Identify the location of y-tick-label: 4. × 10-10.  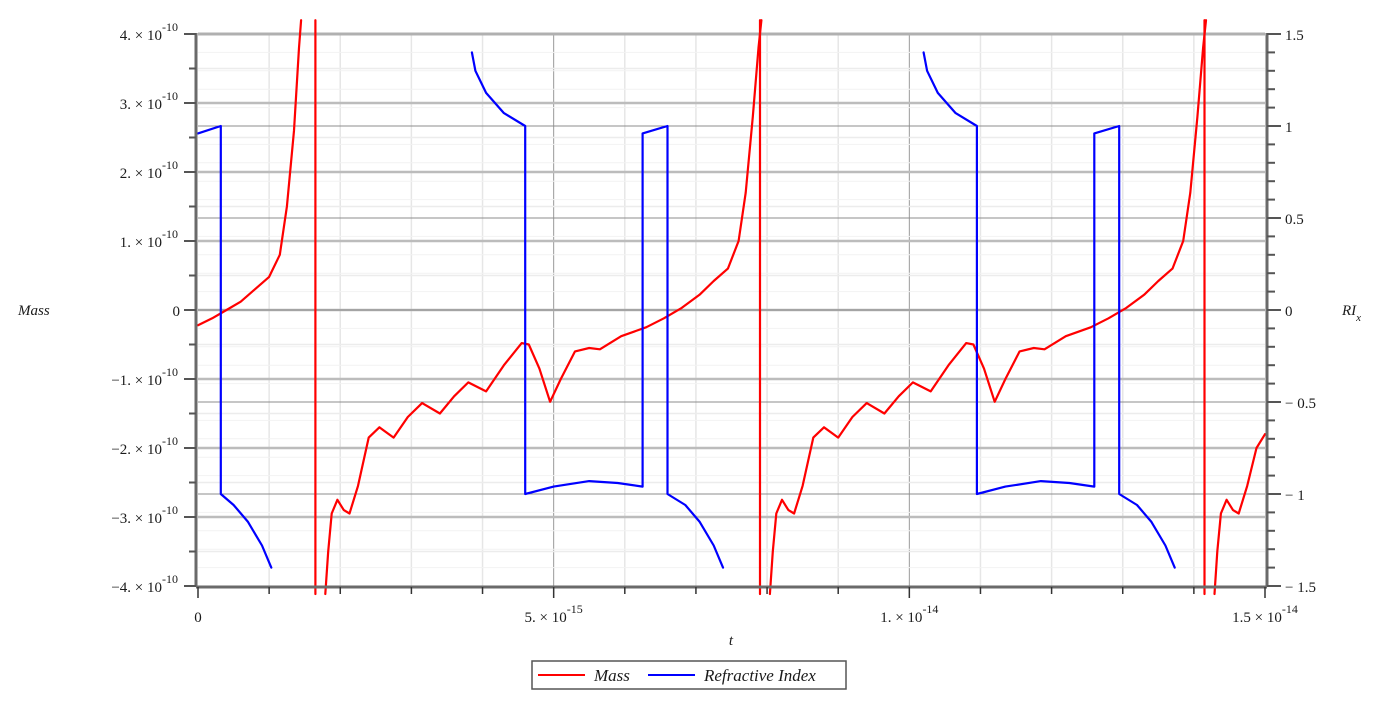
(149, 32).